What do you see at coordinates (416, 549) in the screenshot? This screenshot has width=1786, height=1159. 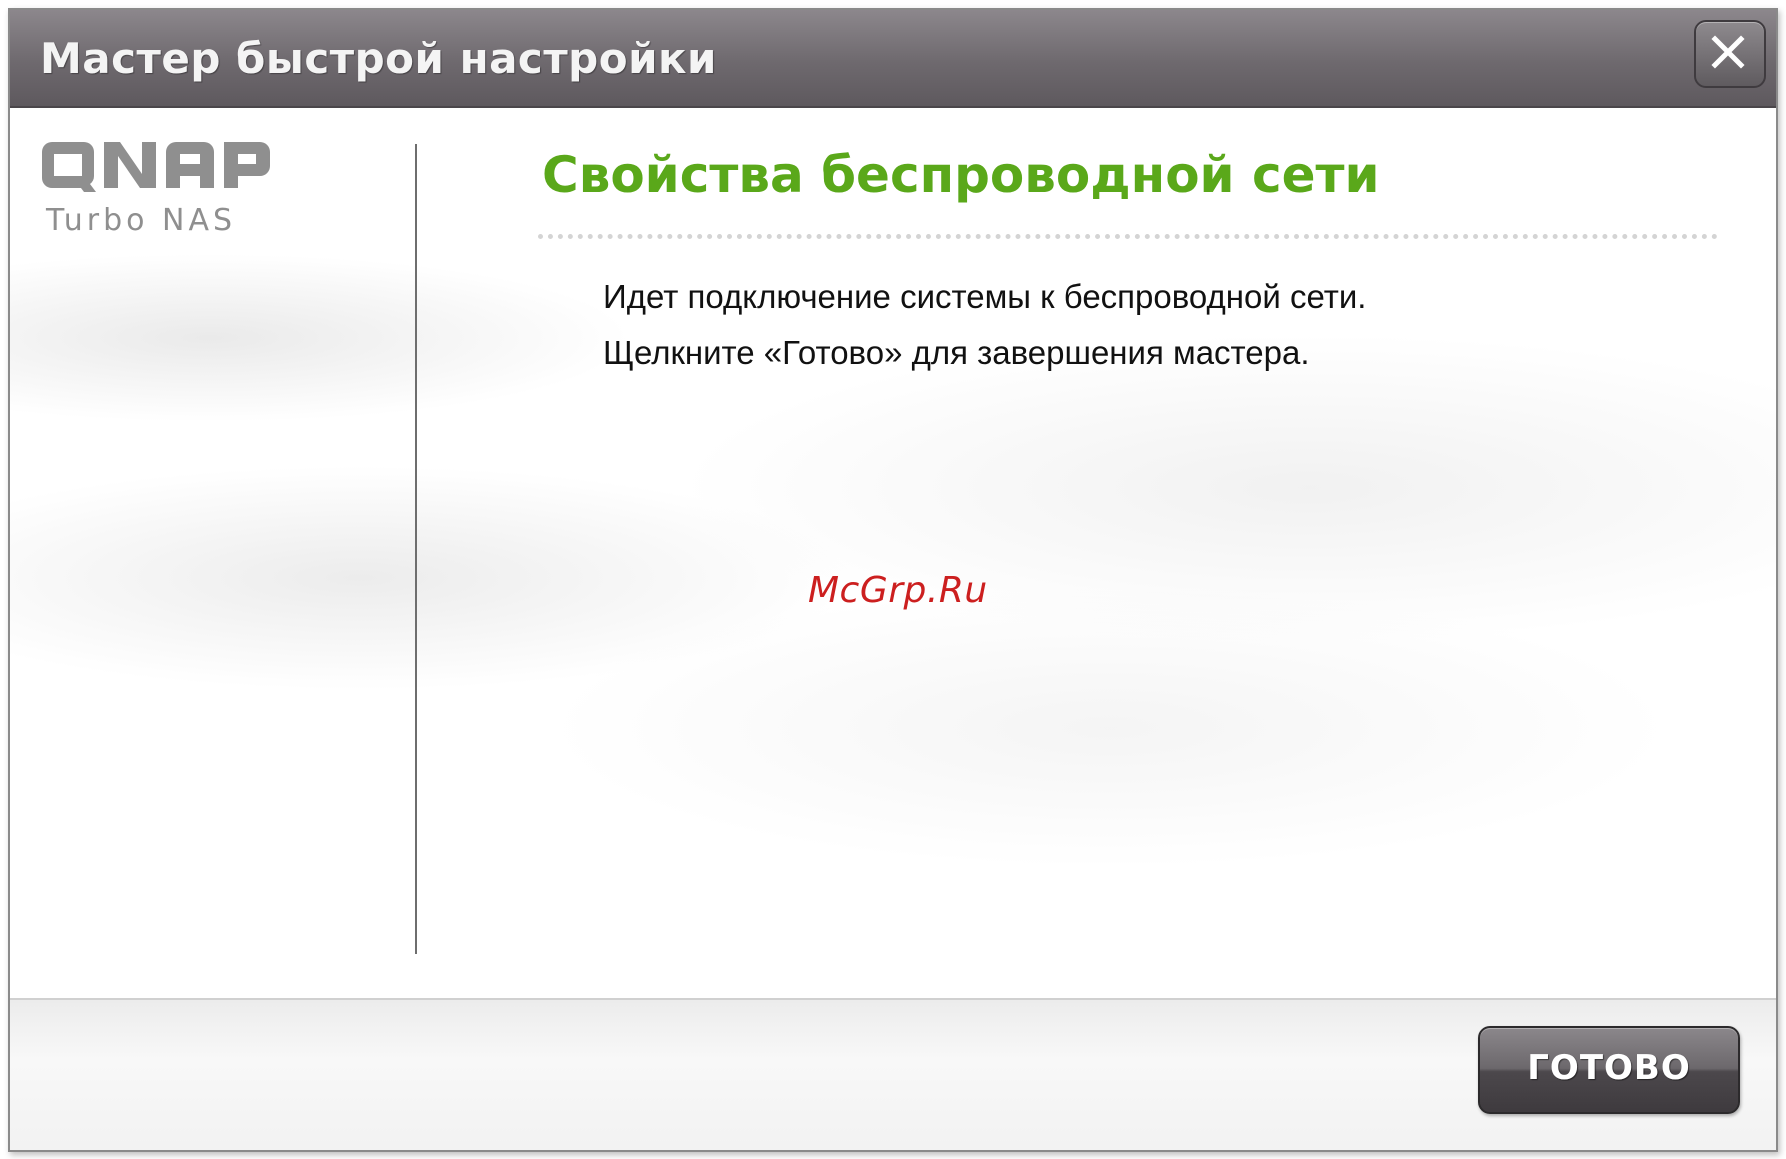 I see `sidebar-divider` at bounding box center [416, 549].